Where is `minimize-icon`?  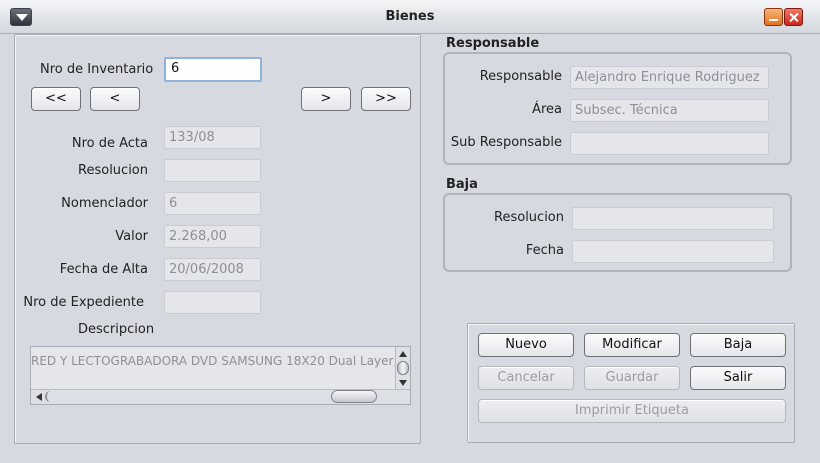
minimize-icon is located at coordinates (773, 17).